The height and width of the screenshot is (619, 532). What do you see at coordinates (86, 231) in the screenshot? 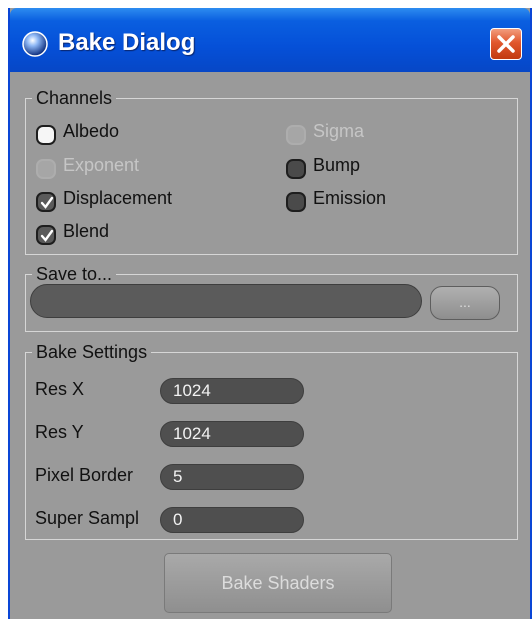
I see `blend-label: Blend` at bounding box center [86, 231].